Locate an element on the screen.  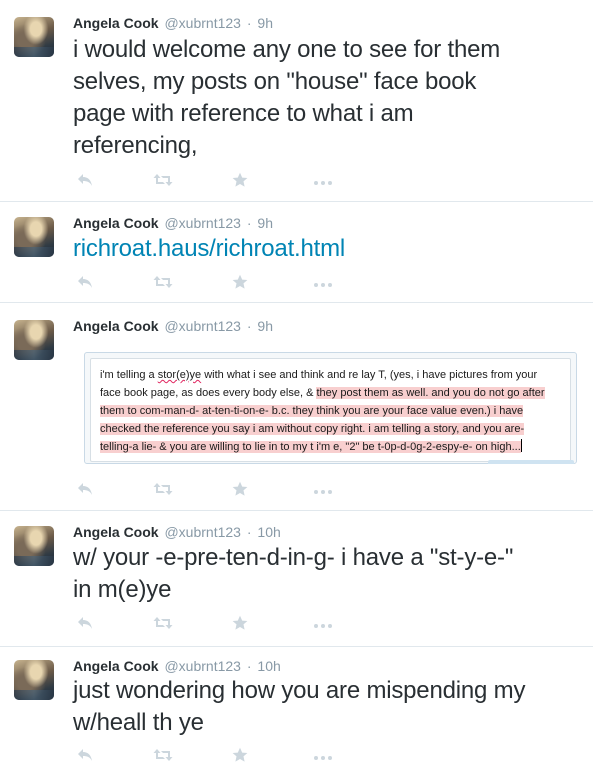
tweet-text-line: in m(e)ye is located at coordinates (122, 589).